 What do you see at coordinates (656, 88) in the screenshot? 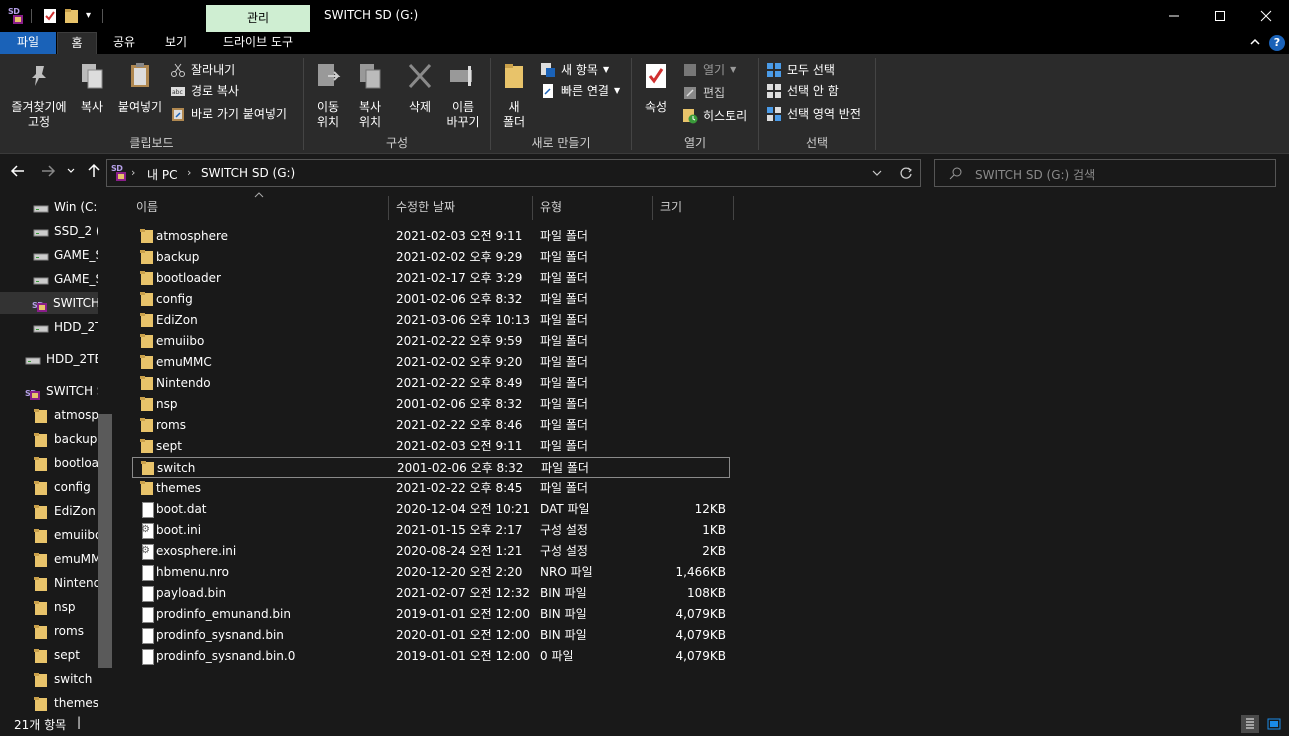
I see `properties-button: 속성` at bounding box center [656, 88].